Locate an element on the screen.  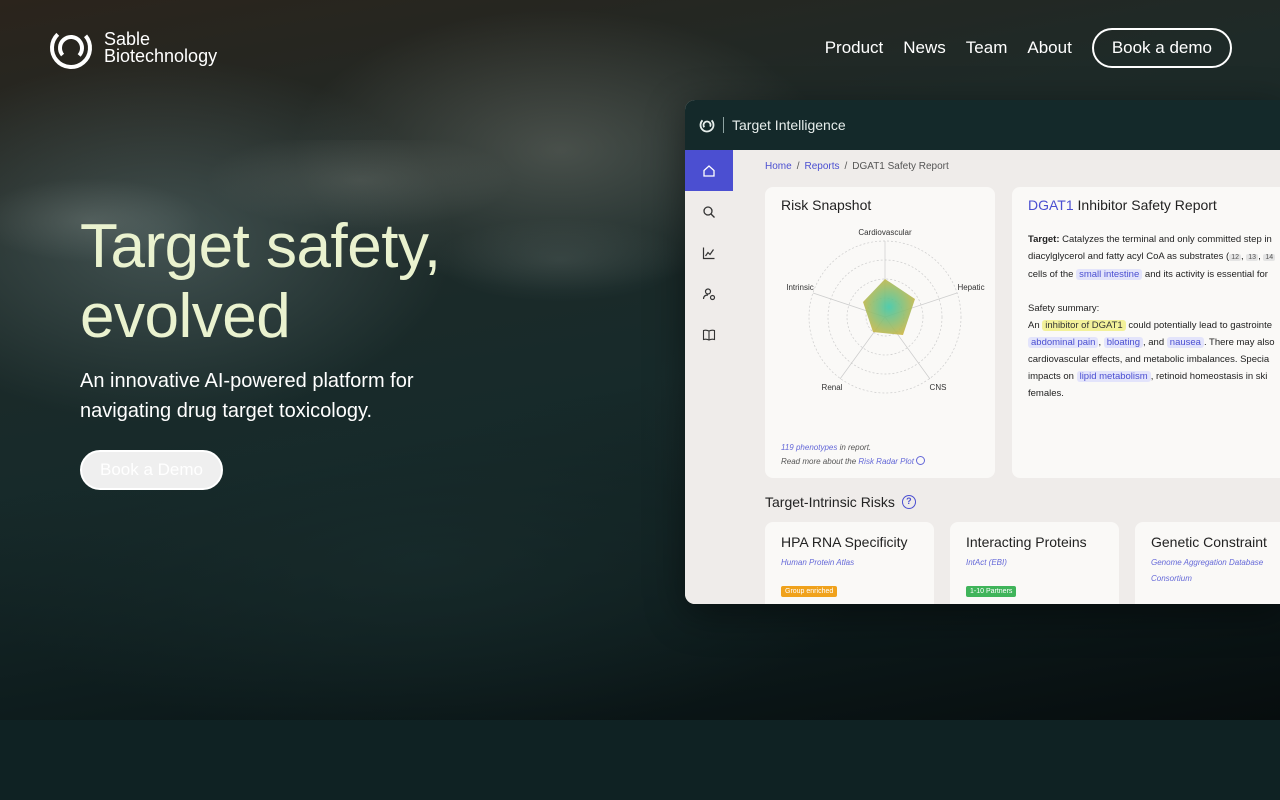
summary-text-2b: . There may also is located at coordinates (1239, 342).